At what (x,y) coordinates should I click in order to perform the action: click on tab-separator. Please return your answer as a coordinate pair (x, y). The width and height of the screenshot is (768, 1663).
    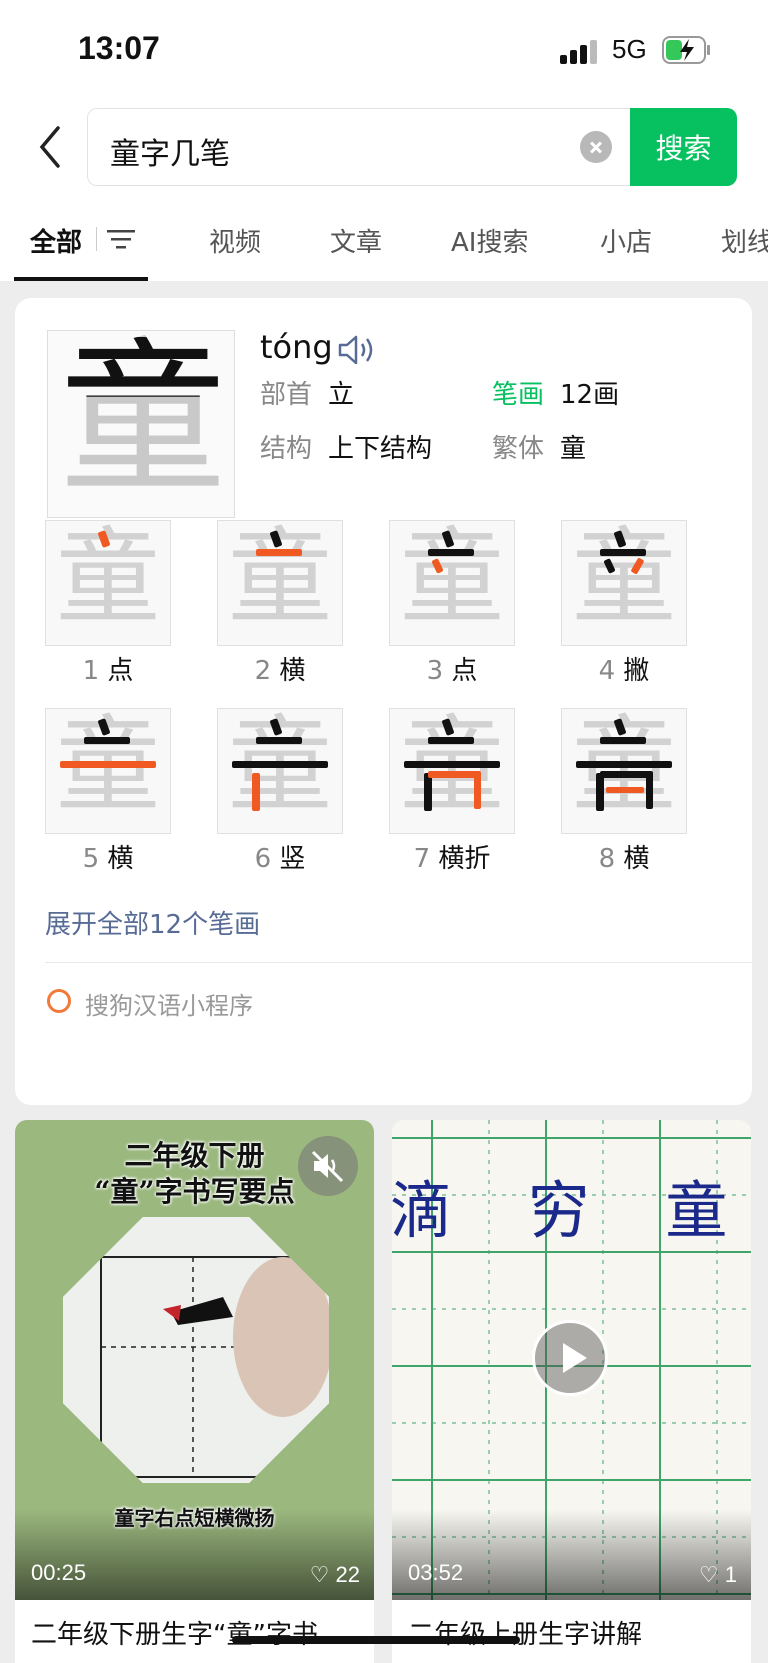
    Looking at the image, I should click on (96, 239).